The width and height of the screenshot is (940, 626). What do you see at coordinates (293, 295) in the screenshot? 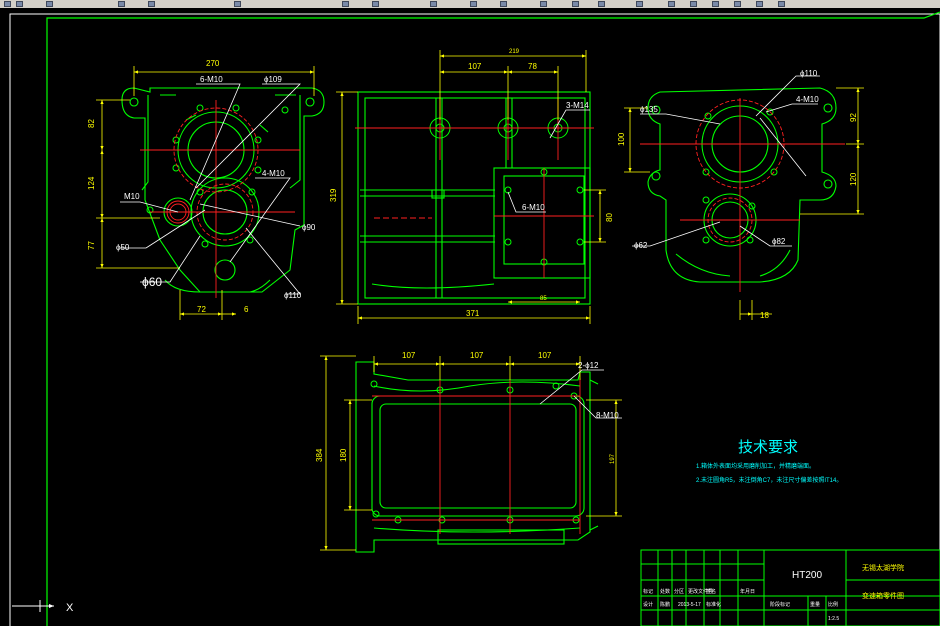
I see `front-callout-phi110: ϕ110` at bounding box center [293, 295].